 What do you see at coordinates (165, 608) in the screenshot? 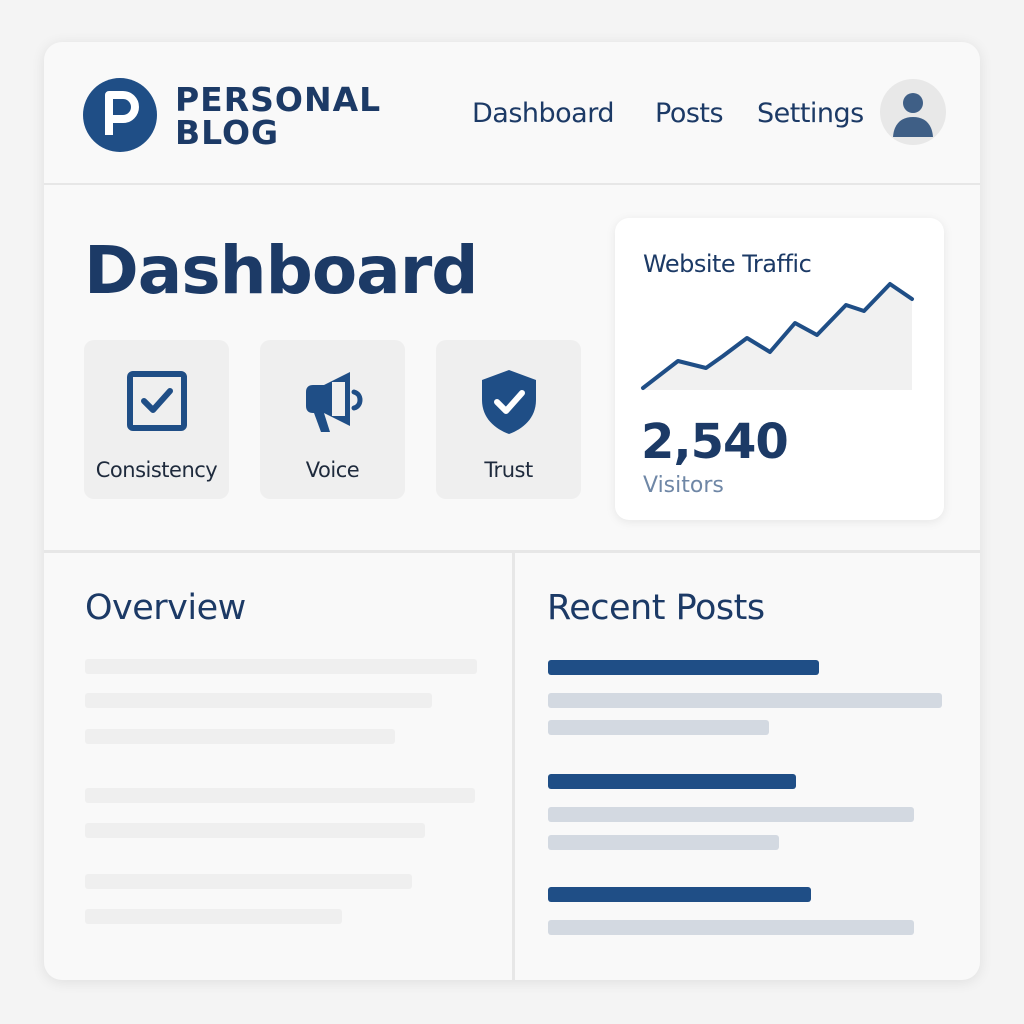
I see `overview-title: Overview` at bounding box center [165, 608].